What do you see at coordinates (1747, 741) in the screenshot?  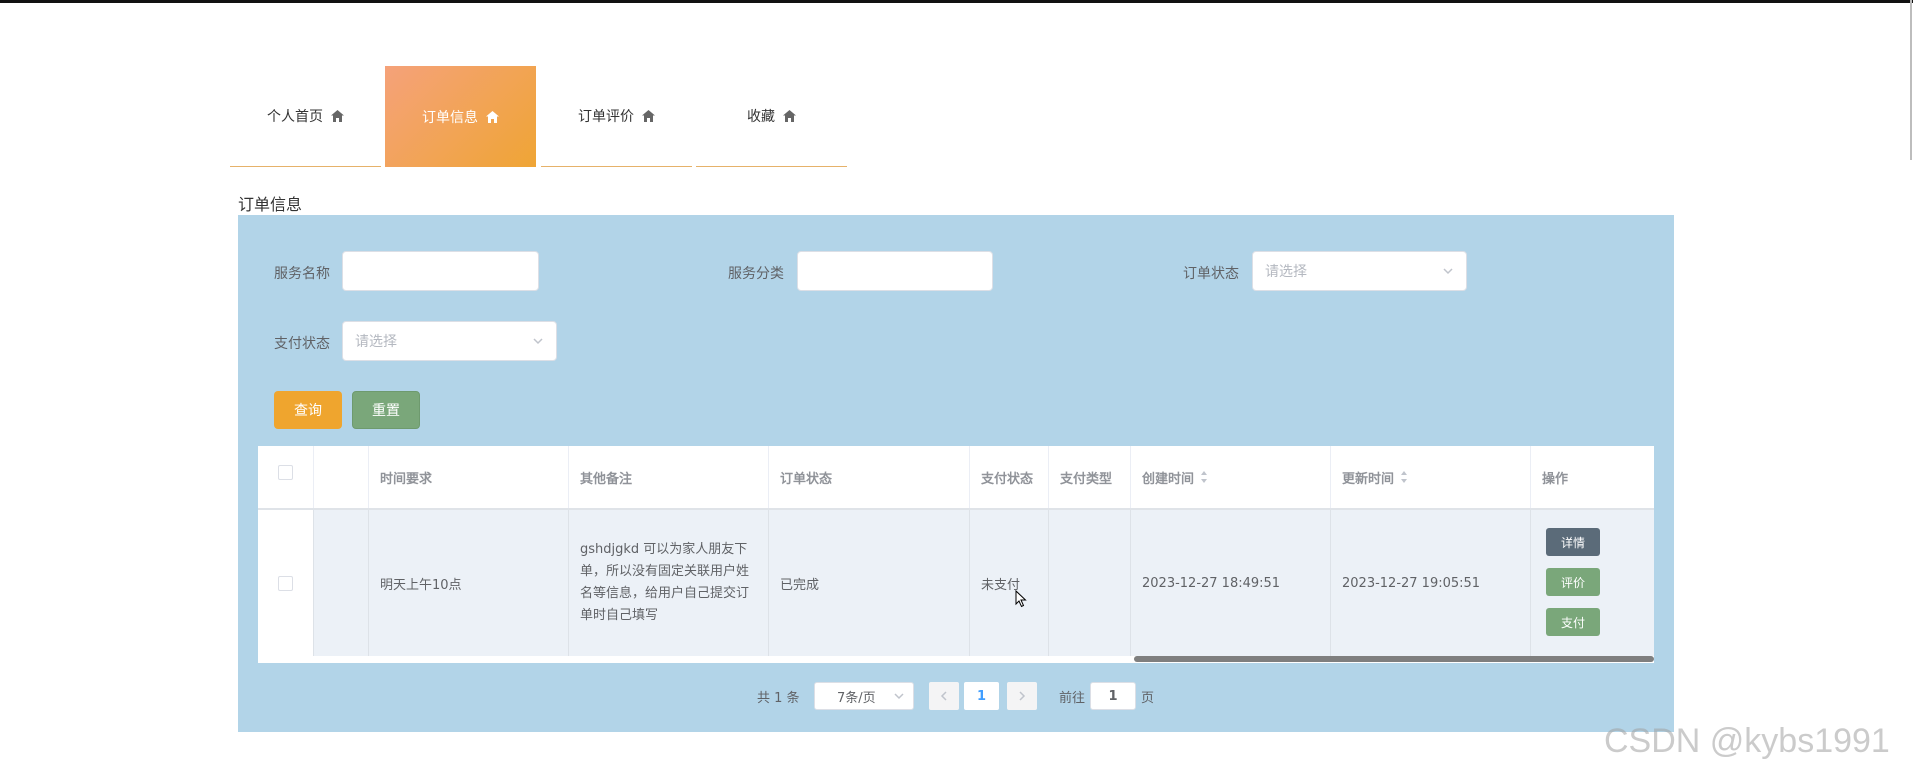 I see `watermark-text: CSDN @kybs1991` at bounding box center [1747, 741].